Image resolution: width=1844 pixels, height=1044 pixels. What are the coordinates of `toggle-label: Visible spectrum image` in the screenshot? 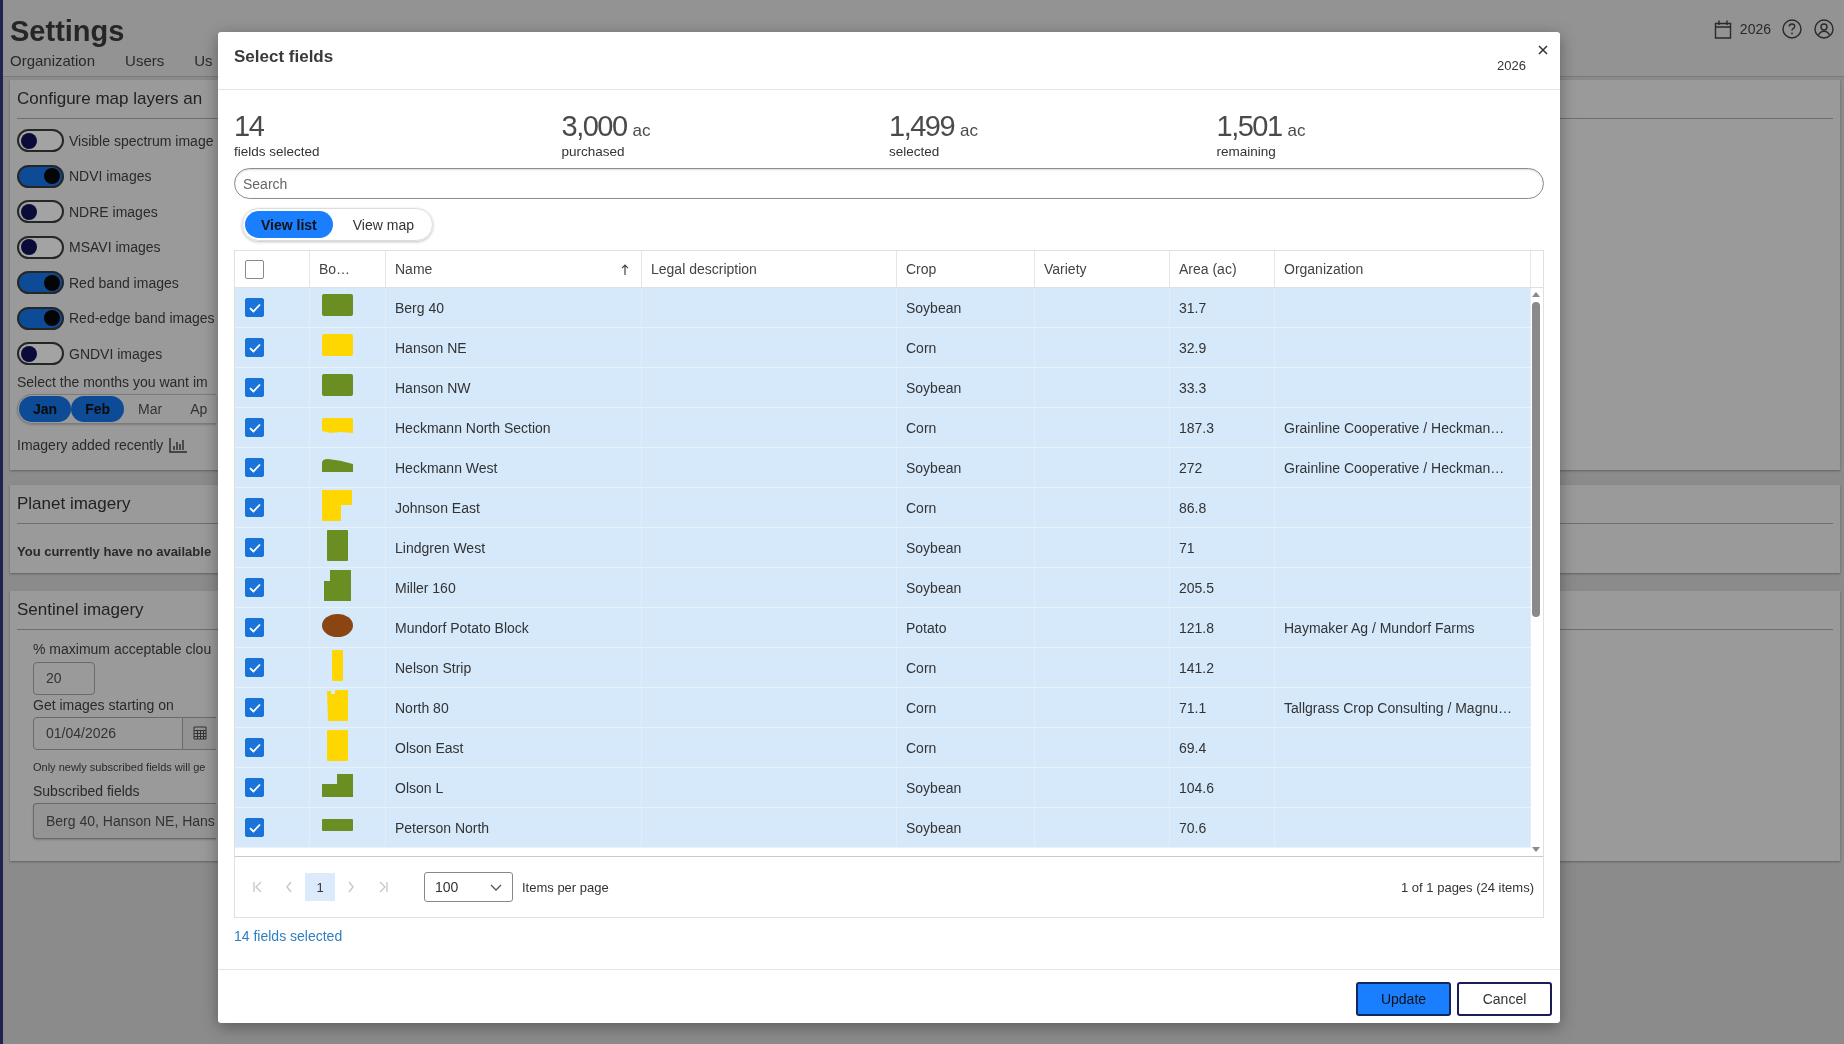 It's located at (141, 141).